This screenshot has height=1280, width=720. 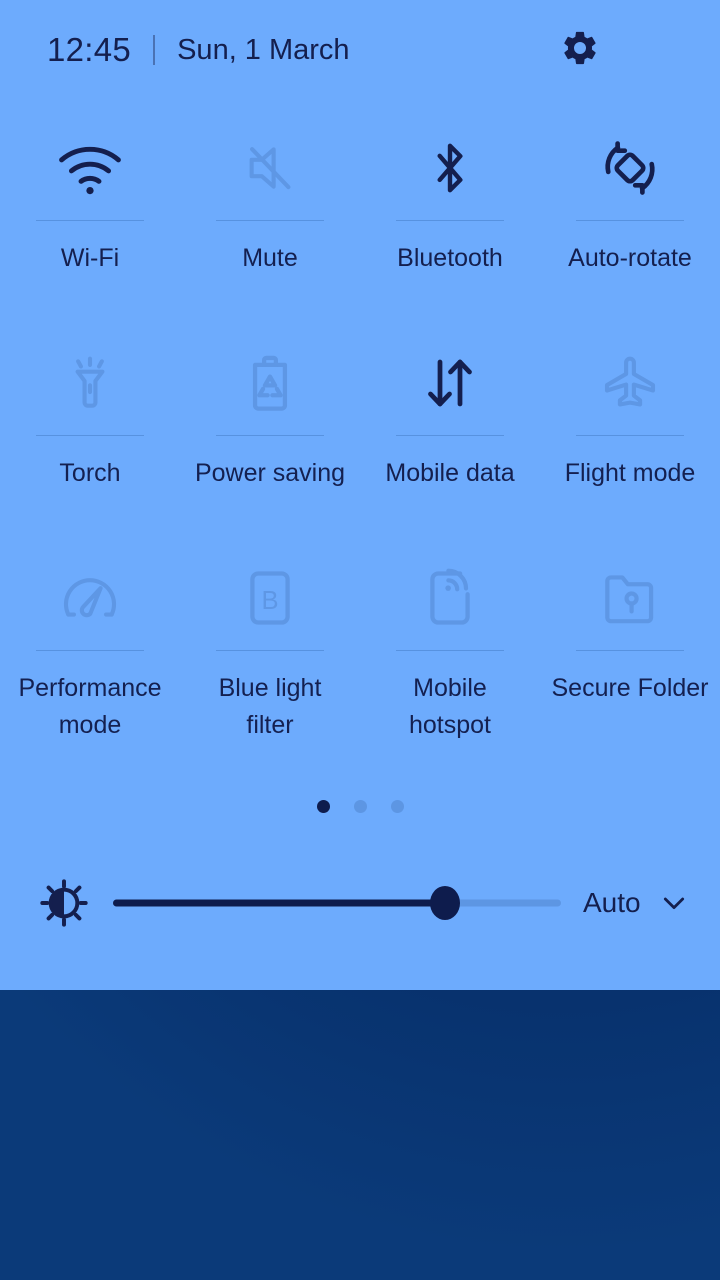 I want to click on quick-tile-secure-folder: Secure Folder, so click(x=630, y=655).